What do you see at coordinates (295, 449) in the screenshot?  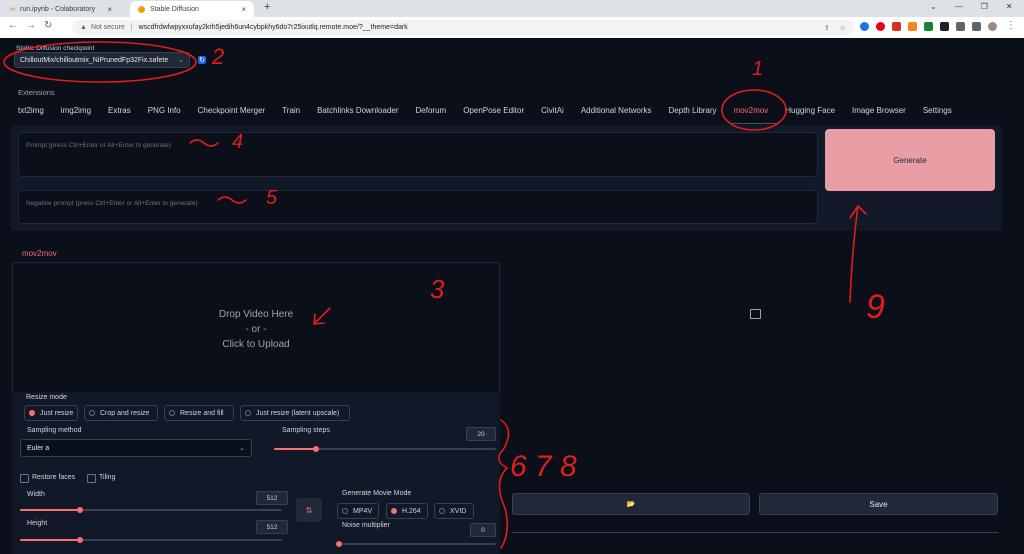 I see `sampling-steps-fill` at bounding box center [295, 449].